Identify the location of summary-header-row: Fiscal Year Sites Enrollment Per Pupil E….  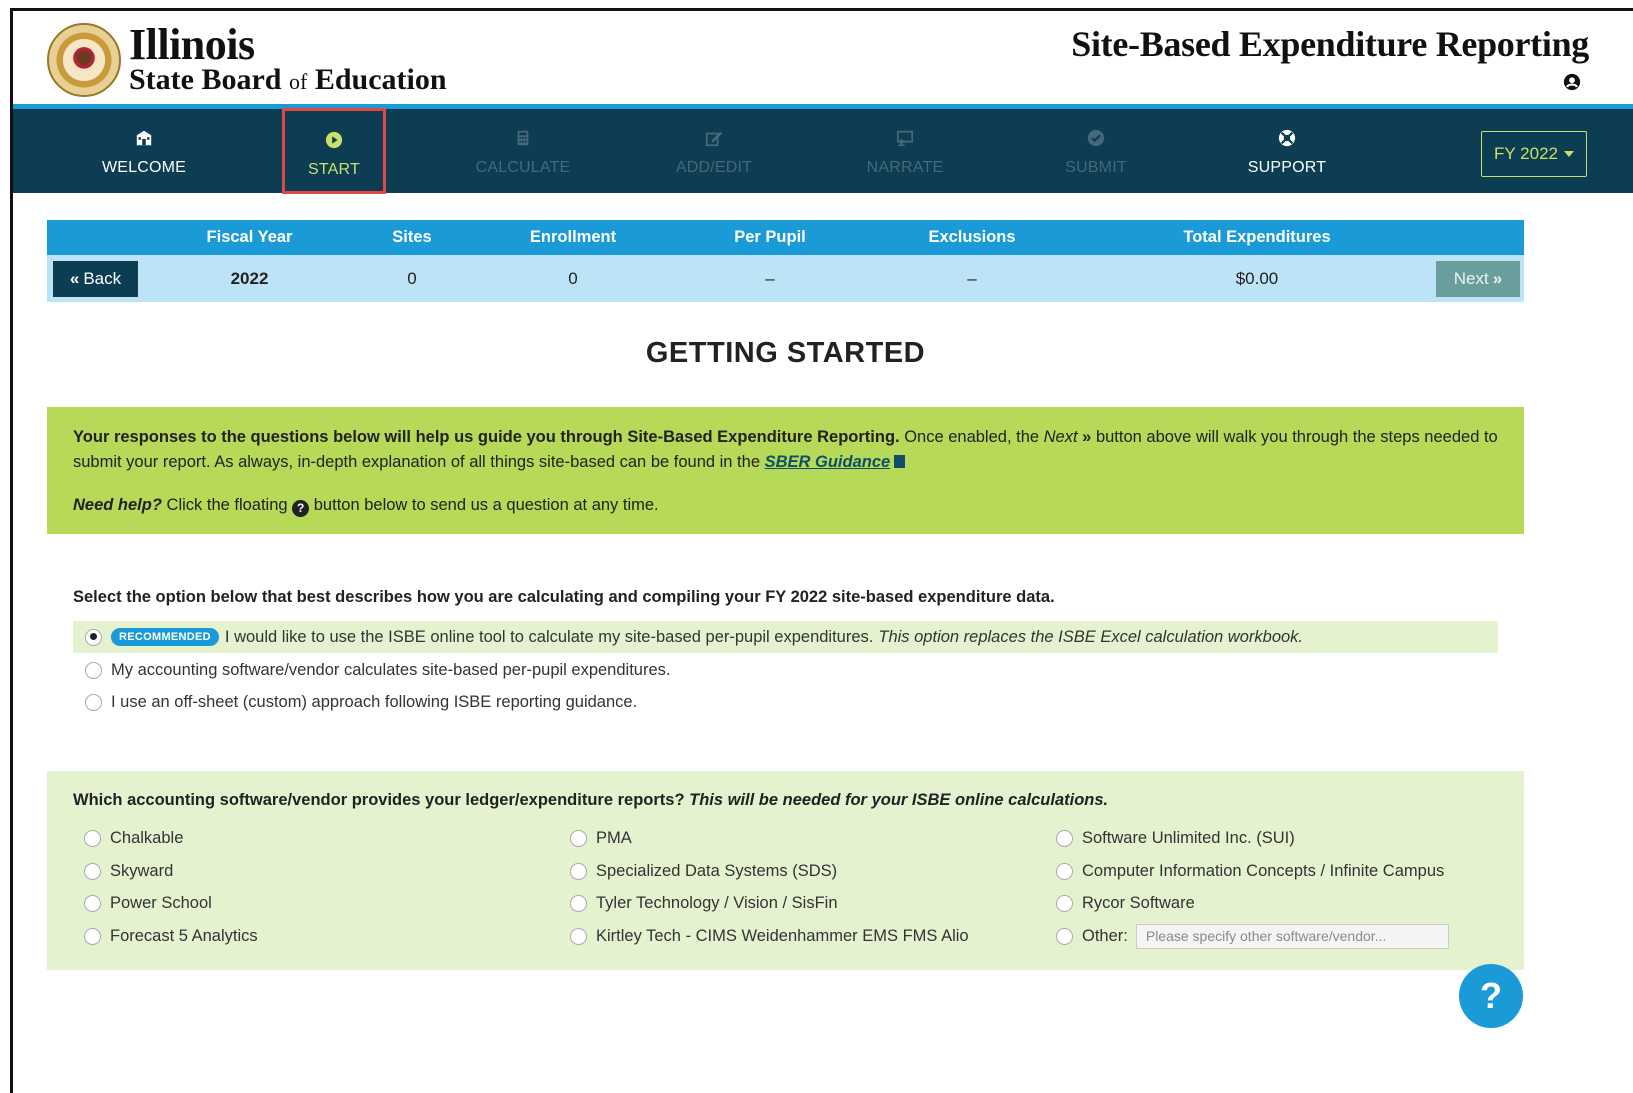
(785, 237).